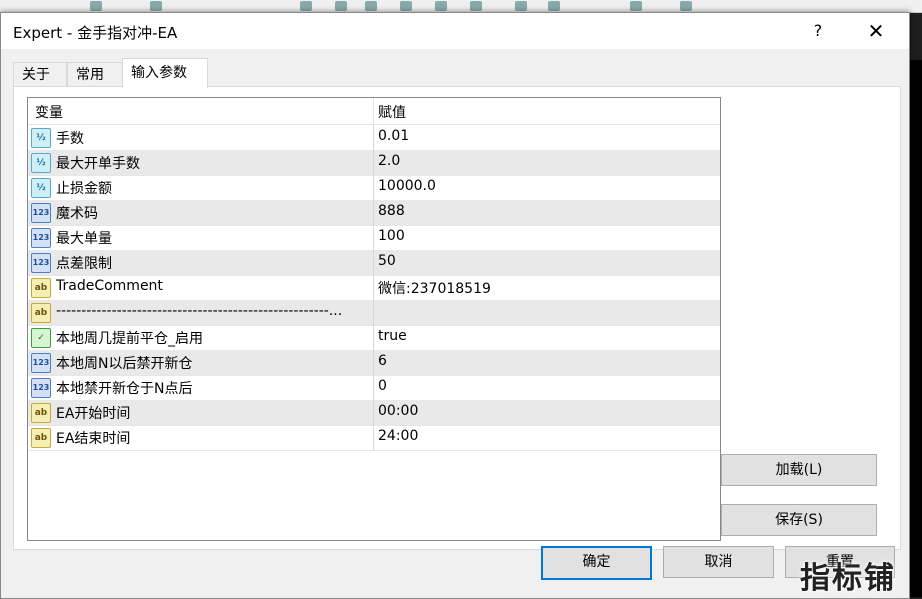 Image resolution: width=922 pixels, height=599 pixels. I want to click on tab-common: 常用, so click(95, 74).